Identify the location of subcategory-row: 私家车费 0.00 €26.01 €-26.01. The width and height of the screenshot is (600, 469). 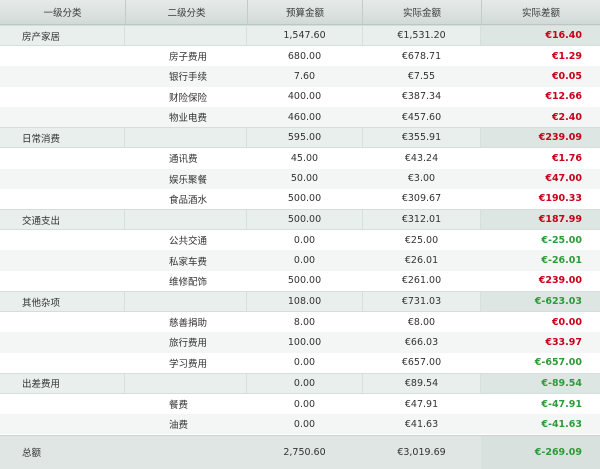
(300, 260).